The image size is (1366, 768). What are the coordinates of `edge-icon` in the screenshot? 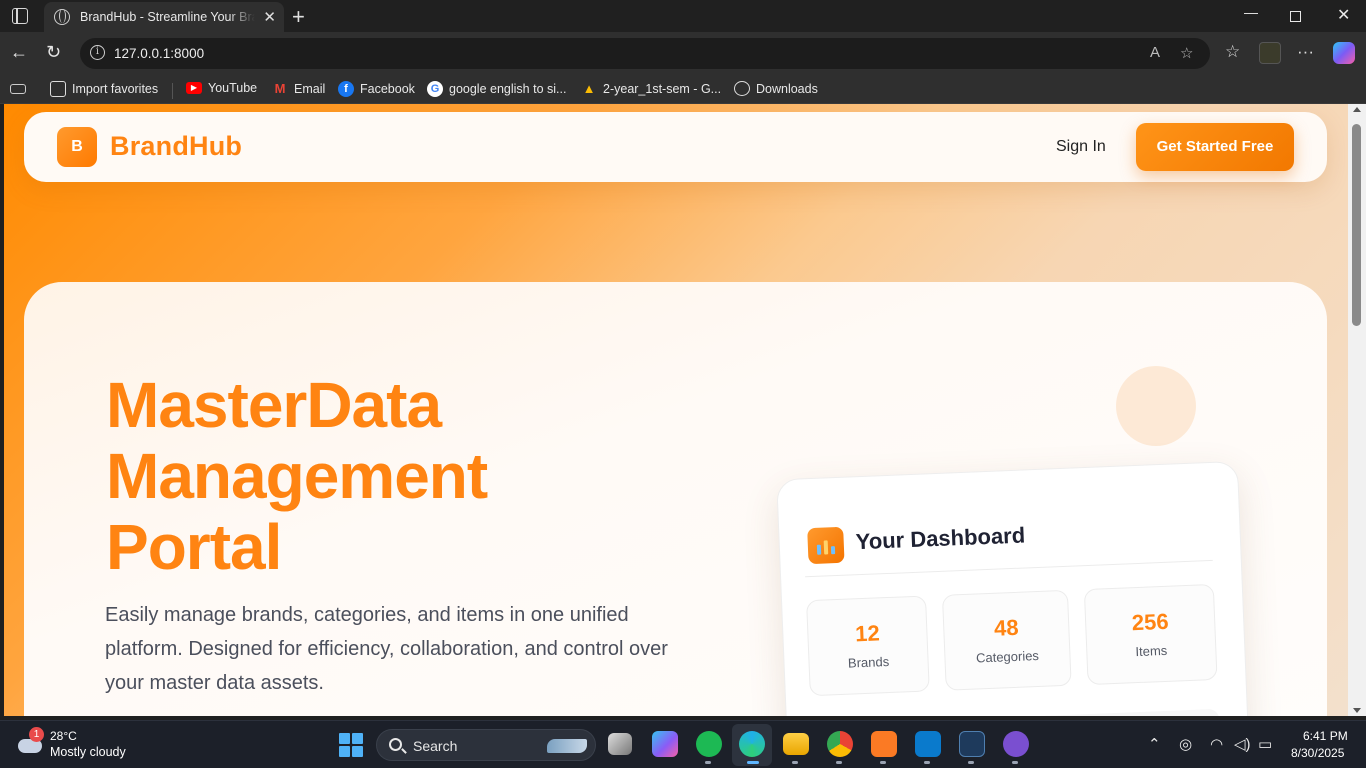 It's located at (752, 744).